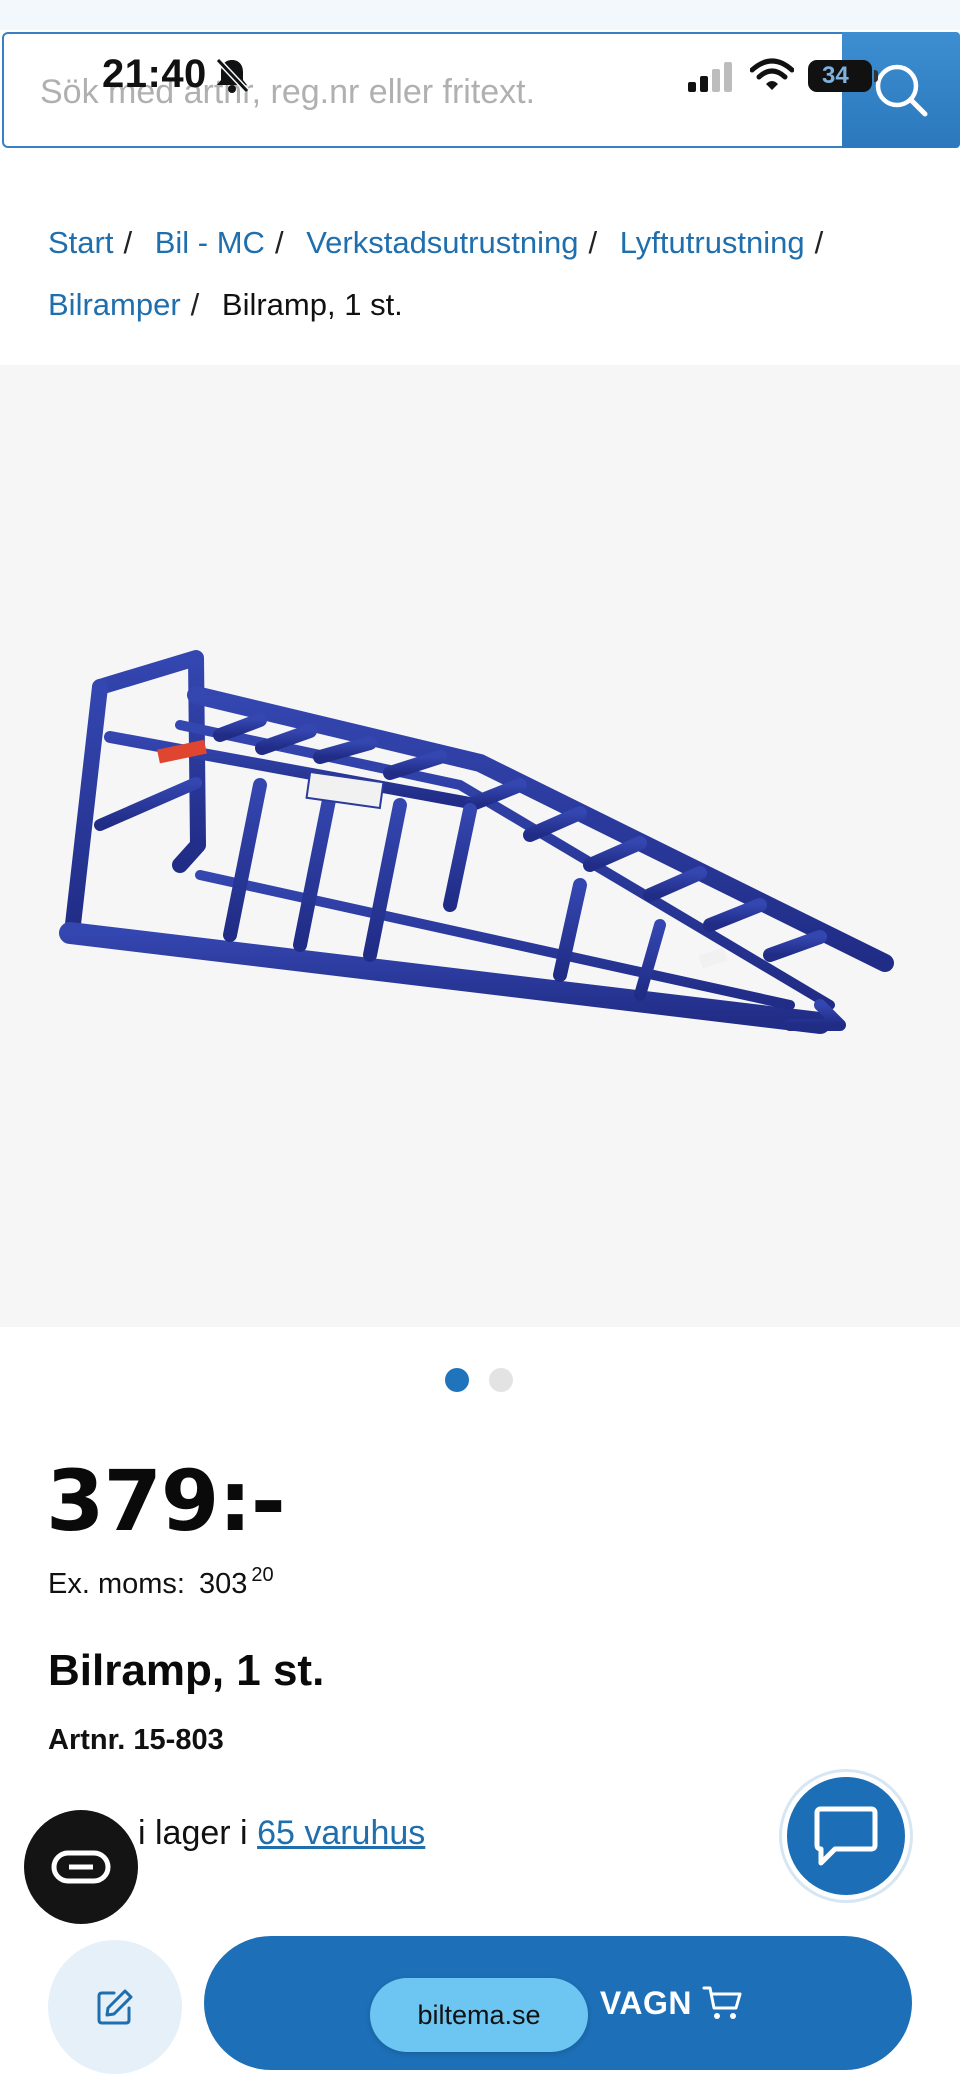  Describe the element at coordinates (232, 75) in the screenshot. I see `bell-slash-icon` at that location.